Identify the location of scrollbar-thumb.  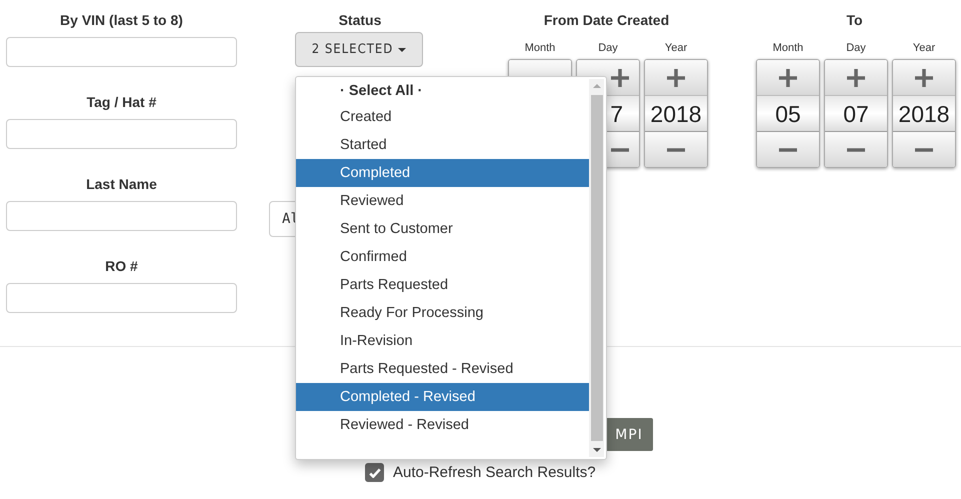
(596, 268).